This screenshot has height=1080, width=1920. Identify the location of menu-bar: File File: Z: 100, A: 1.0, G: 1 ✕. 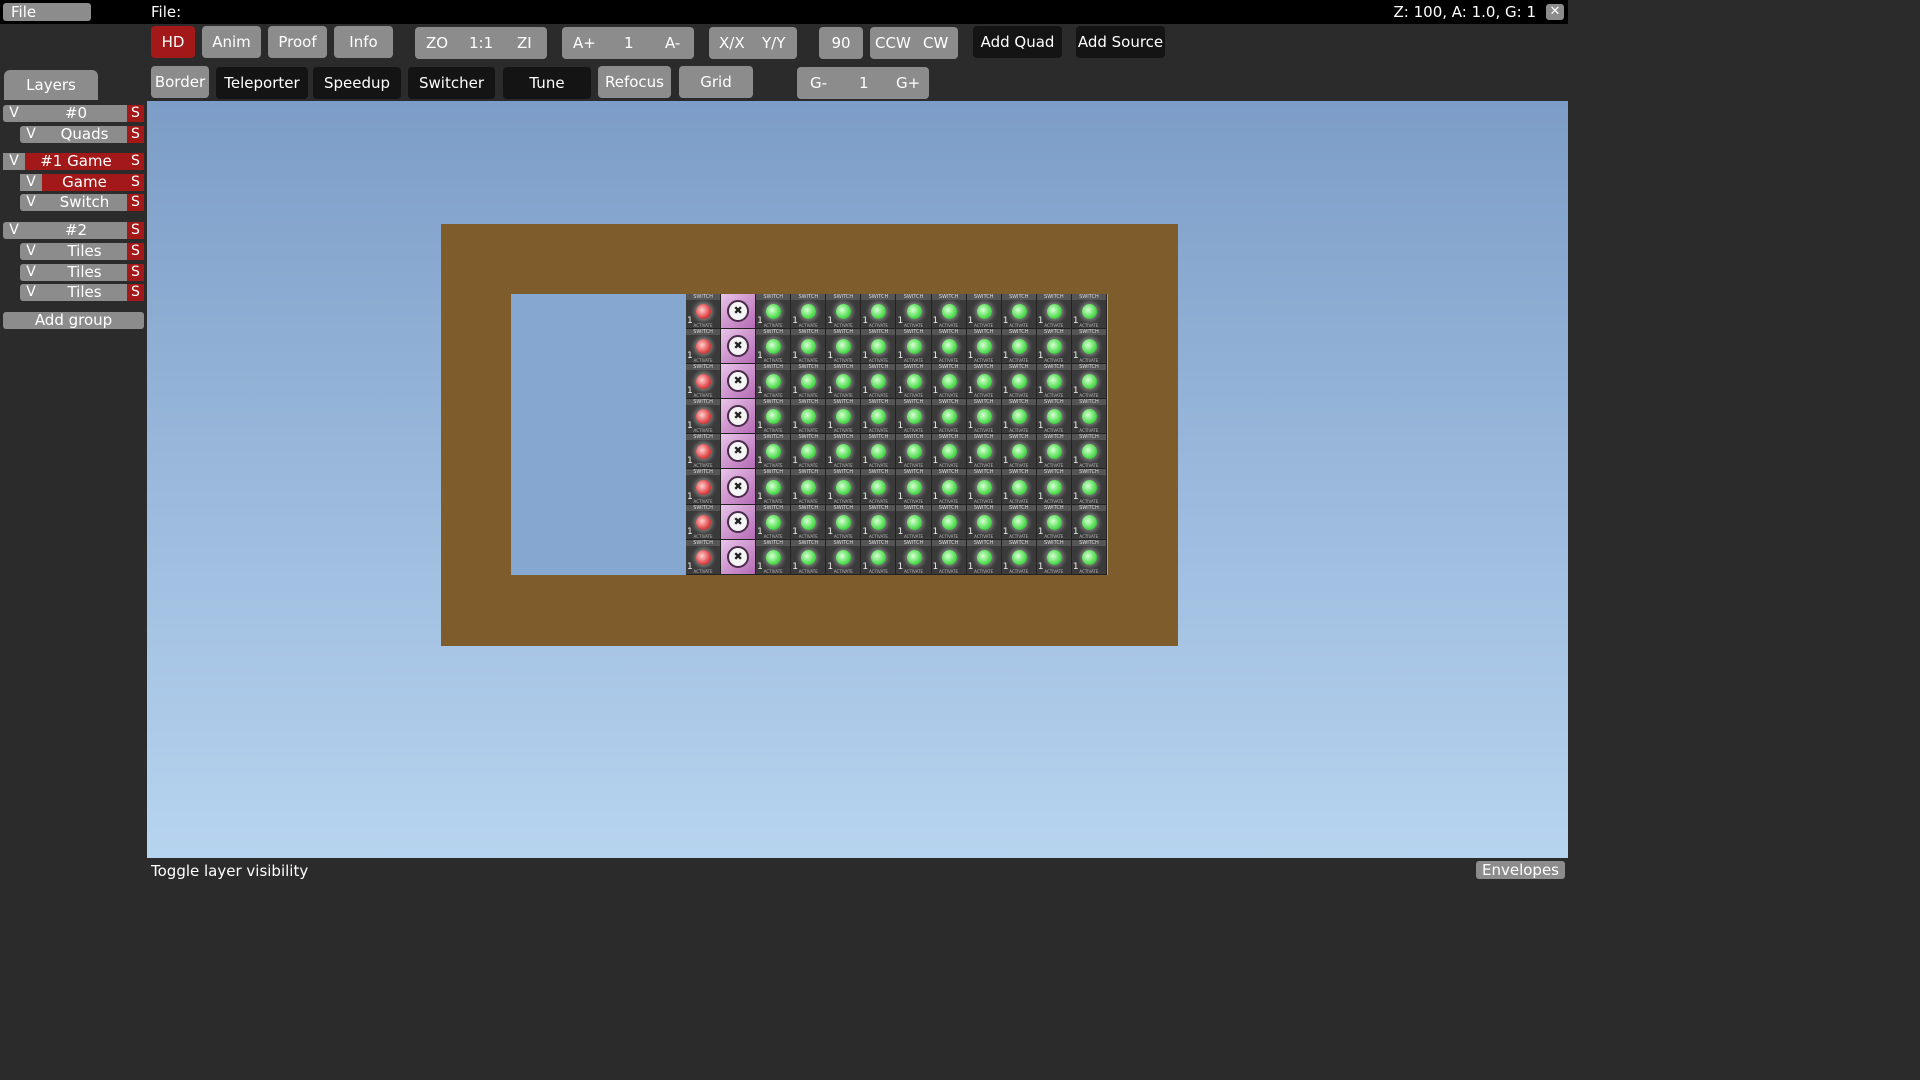
(784, 12).